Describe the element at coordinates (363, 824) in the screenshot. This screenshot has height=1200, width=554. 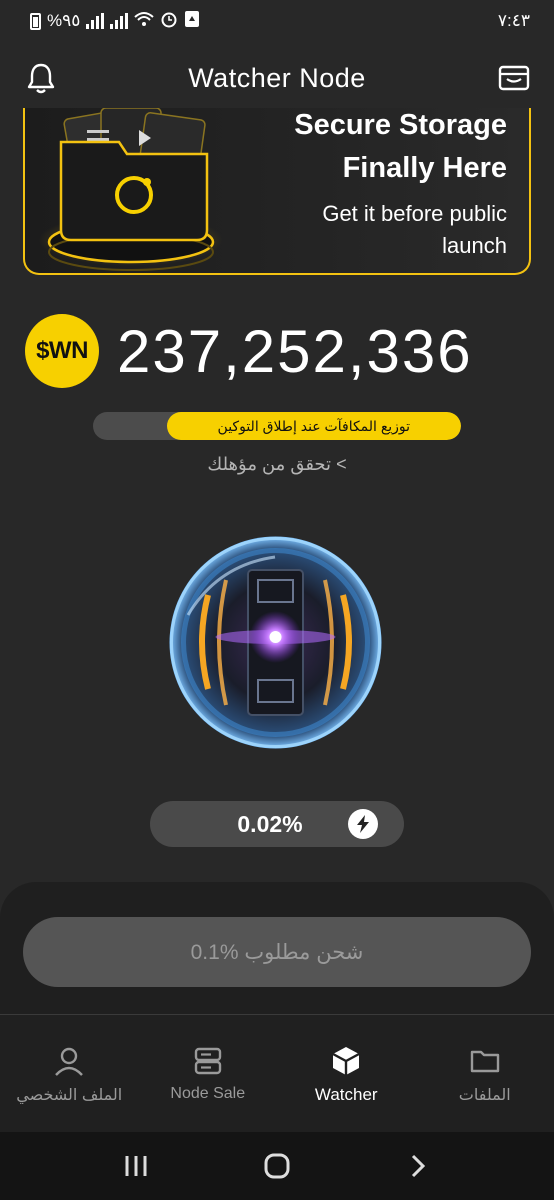
I see `lightning-icon` at that location.